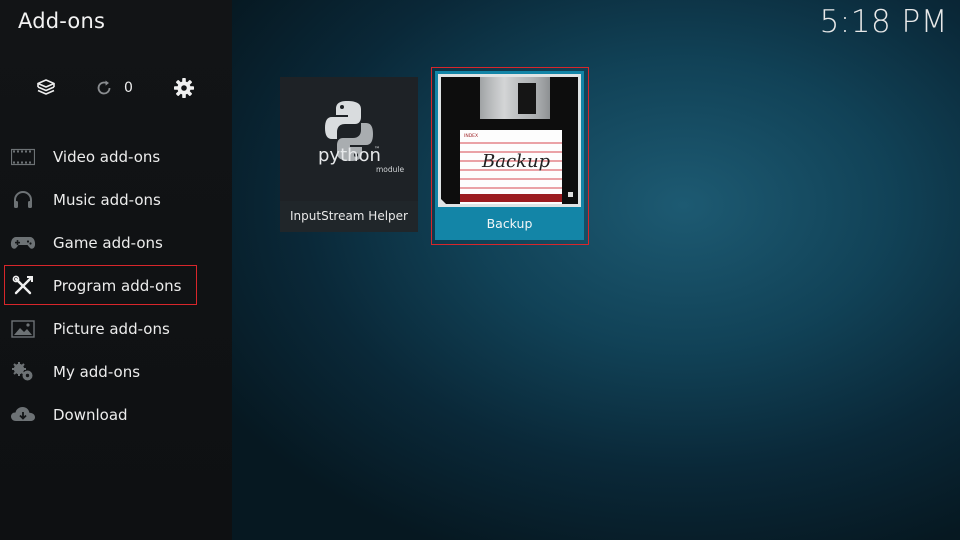  Describe the element at coordinates (23, 243) in the screenshot. I see `gamepad-icon` at that location.